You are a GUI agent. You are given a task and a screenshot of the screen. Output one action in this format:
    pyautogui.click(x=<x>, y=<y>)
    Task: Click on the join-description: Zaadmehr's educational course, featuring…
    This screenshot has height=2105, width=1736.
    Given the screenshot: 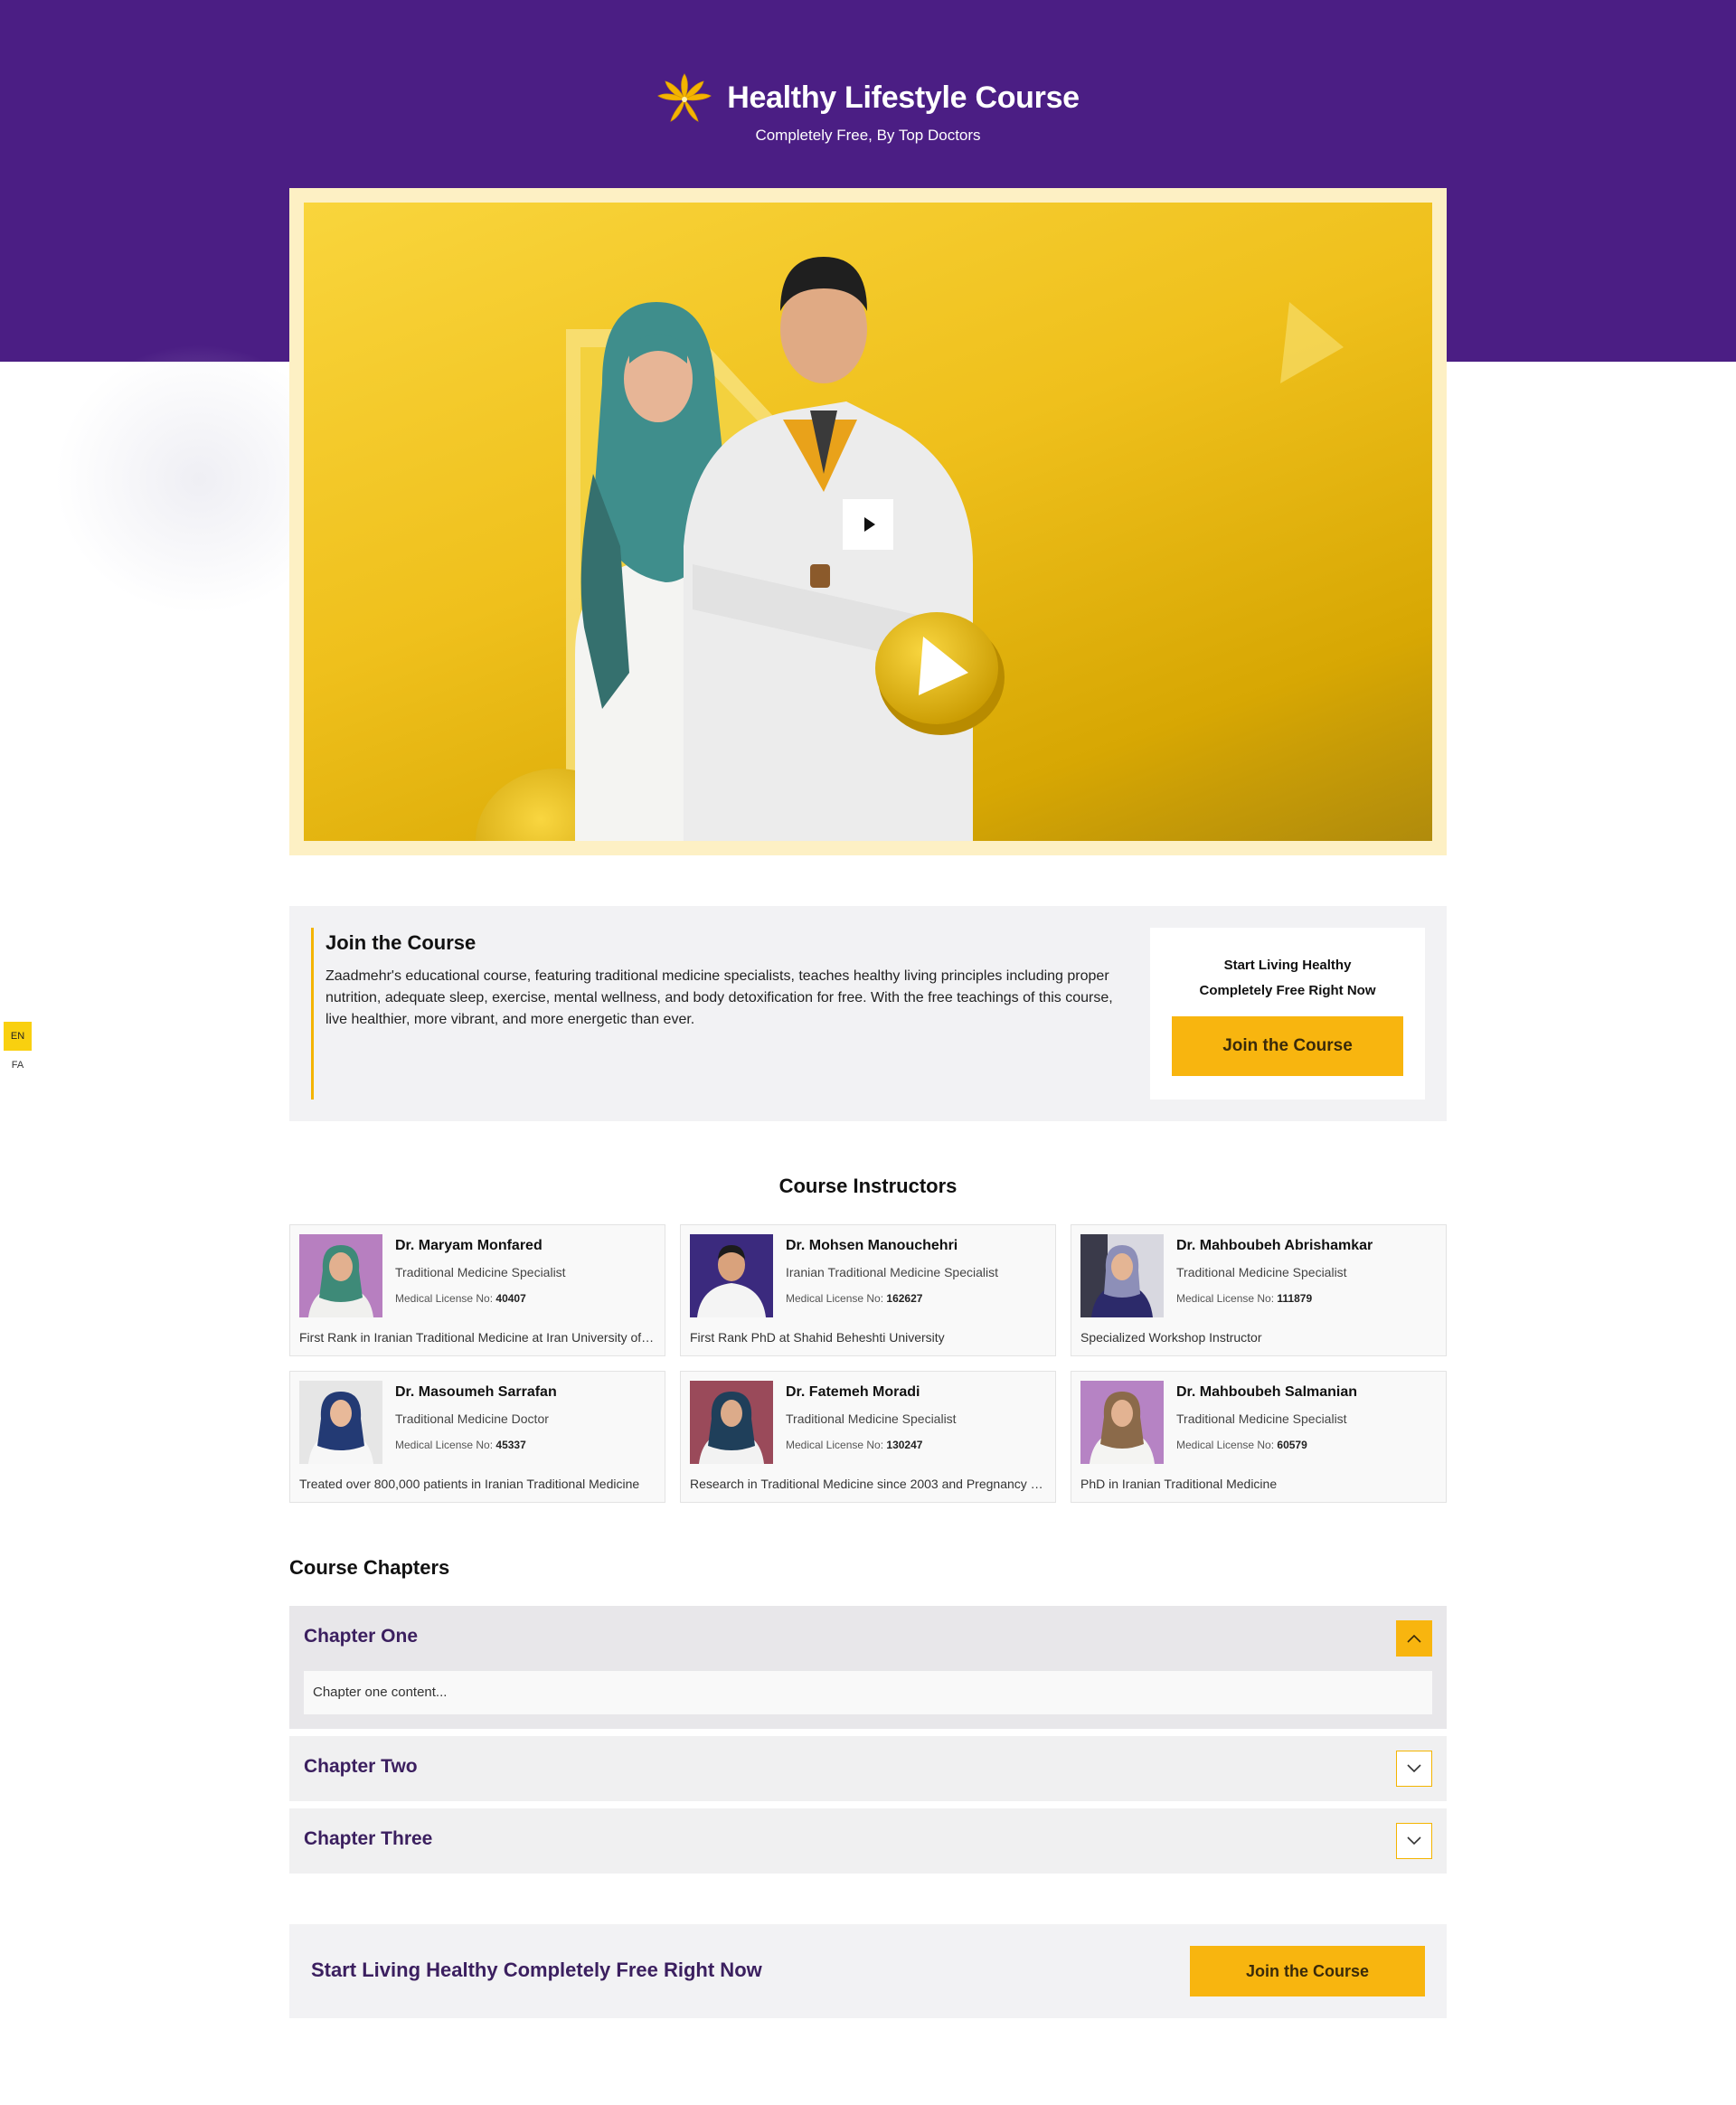 What is the action you would take?
    pyautogui.click(x=720, y=998)
    